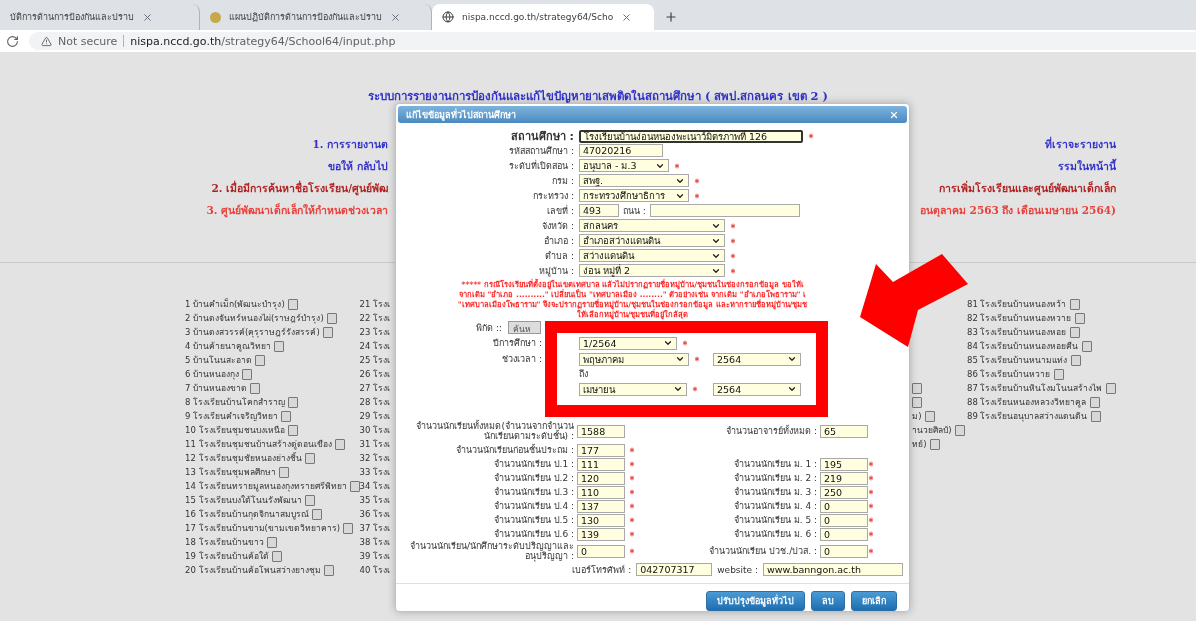 The height and width of the screenshot is (621, 1196). What do you see at coordinates (844, 431) in the screenshot?
I see `input-field: 65` at bounding box center [844, 431].